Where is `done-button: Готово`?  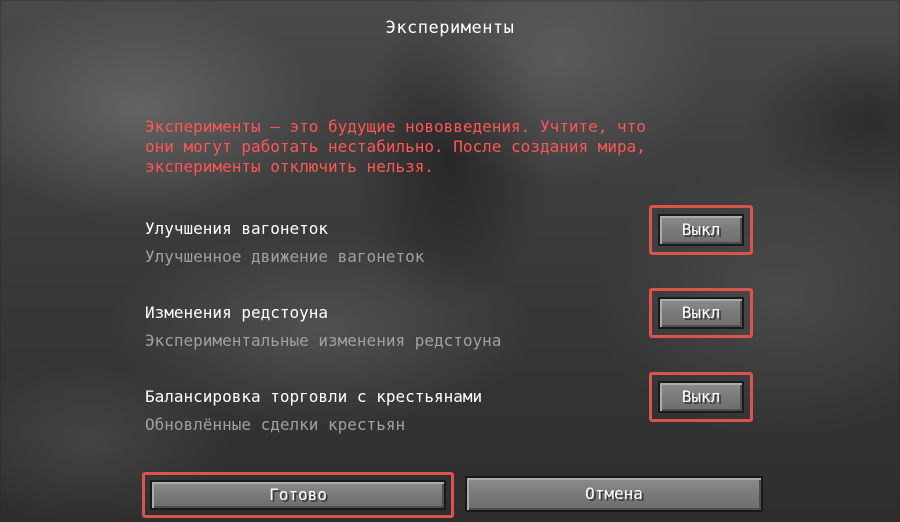
done-button: Готово is located at coordinates (298, 495).